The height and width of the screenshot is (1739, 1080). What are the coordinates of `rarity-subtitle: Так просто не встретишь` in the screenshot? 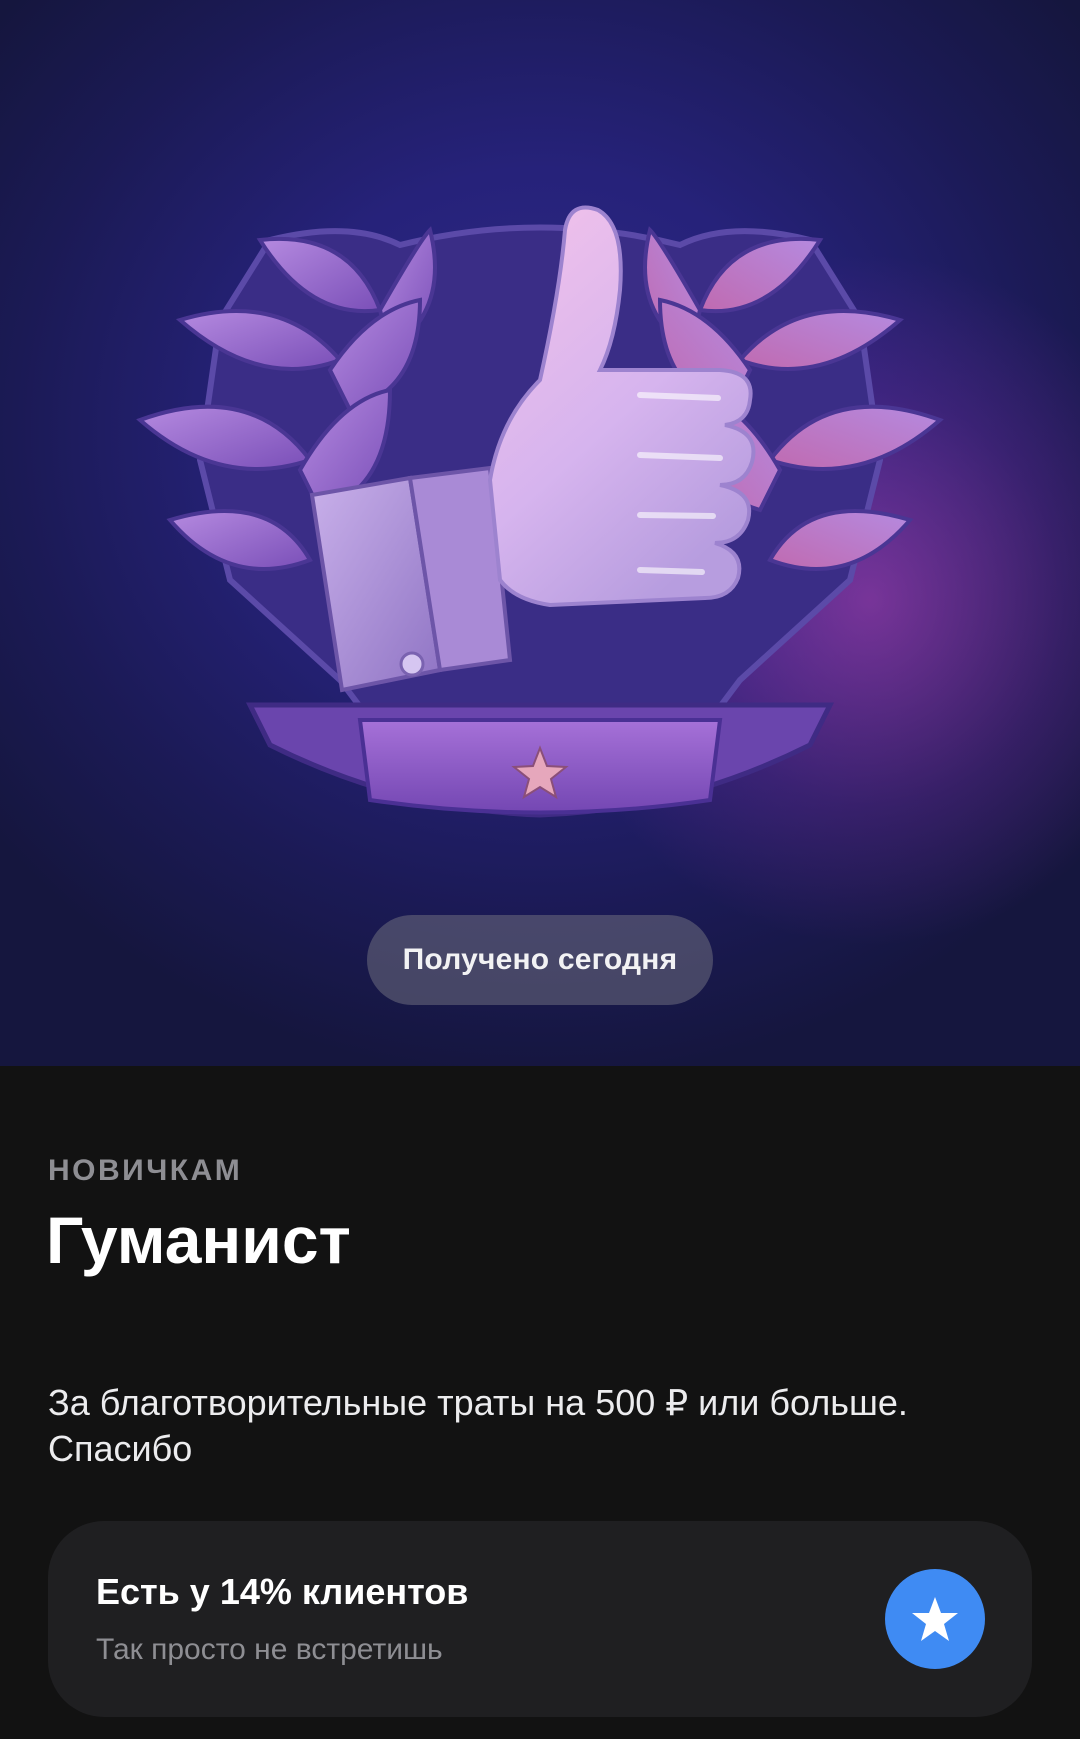 It's located at (269, 1649).